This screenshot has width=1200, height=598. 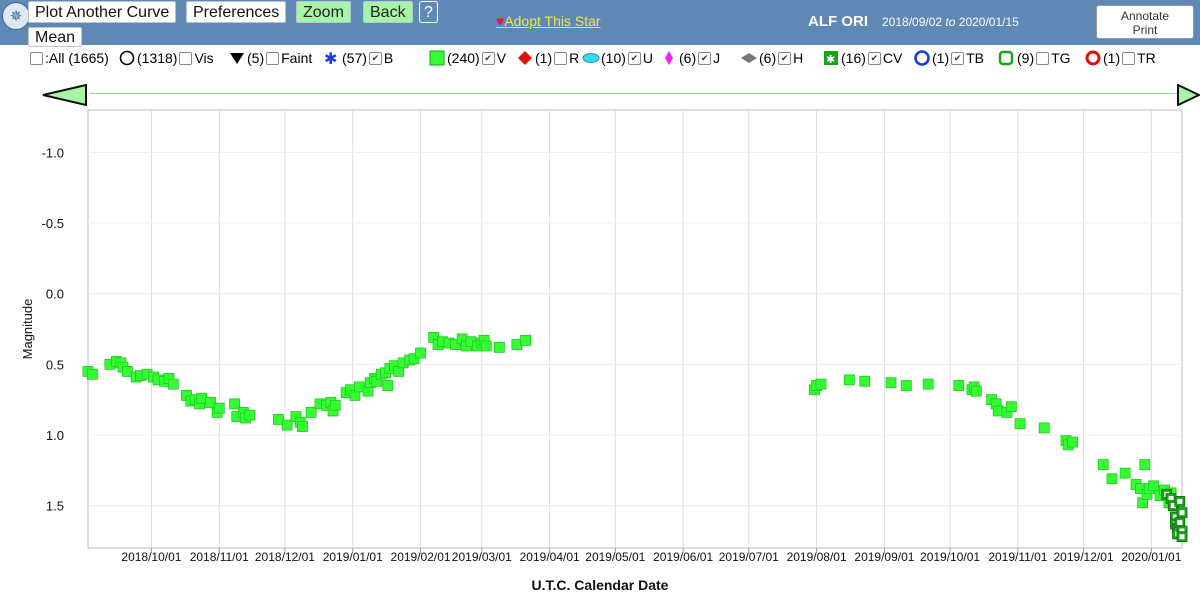 What do you see at coordinates (600, 585) in the screenshot?
I see `x-axis-label: U.T.C. Calendar Date` at bounding box center [600, 585].